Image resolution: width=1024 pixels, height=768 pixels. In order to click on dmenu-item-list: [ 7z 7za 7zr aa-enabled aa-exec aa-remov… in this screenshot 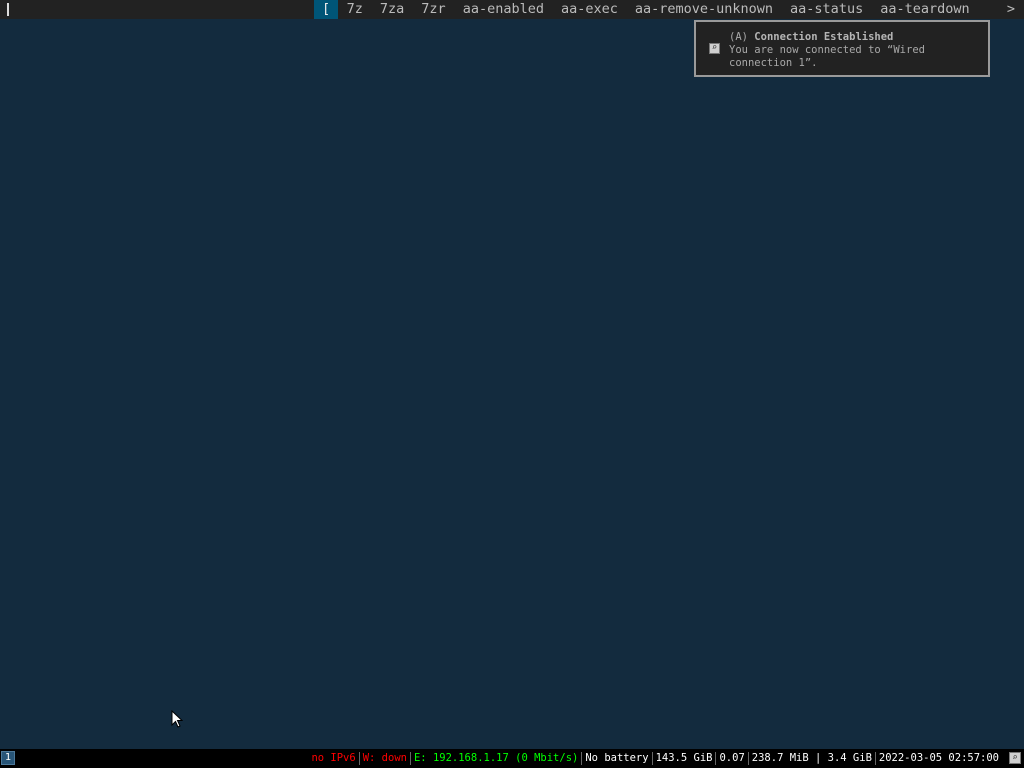, I will do `click(646, 9)`.